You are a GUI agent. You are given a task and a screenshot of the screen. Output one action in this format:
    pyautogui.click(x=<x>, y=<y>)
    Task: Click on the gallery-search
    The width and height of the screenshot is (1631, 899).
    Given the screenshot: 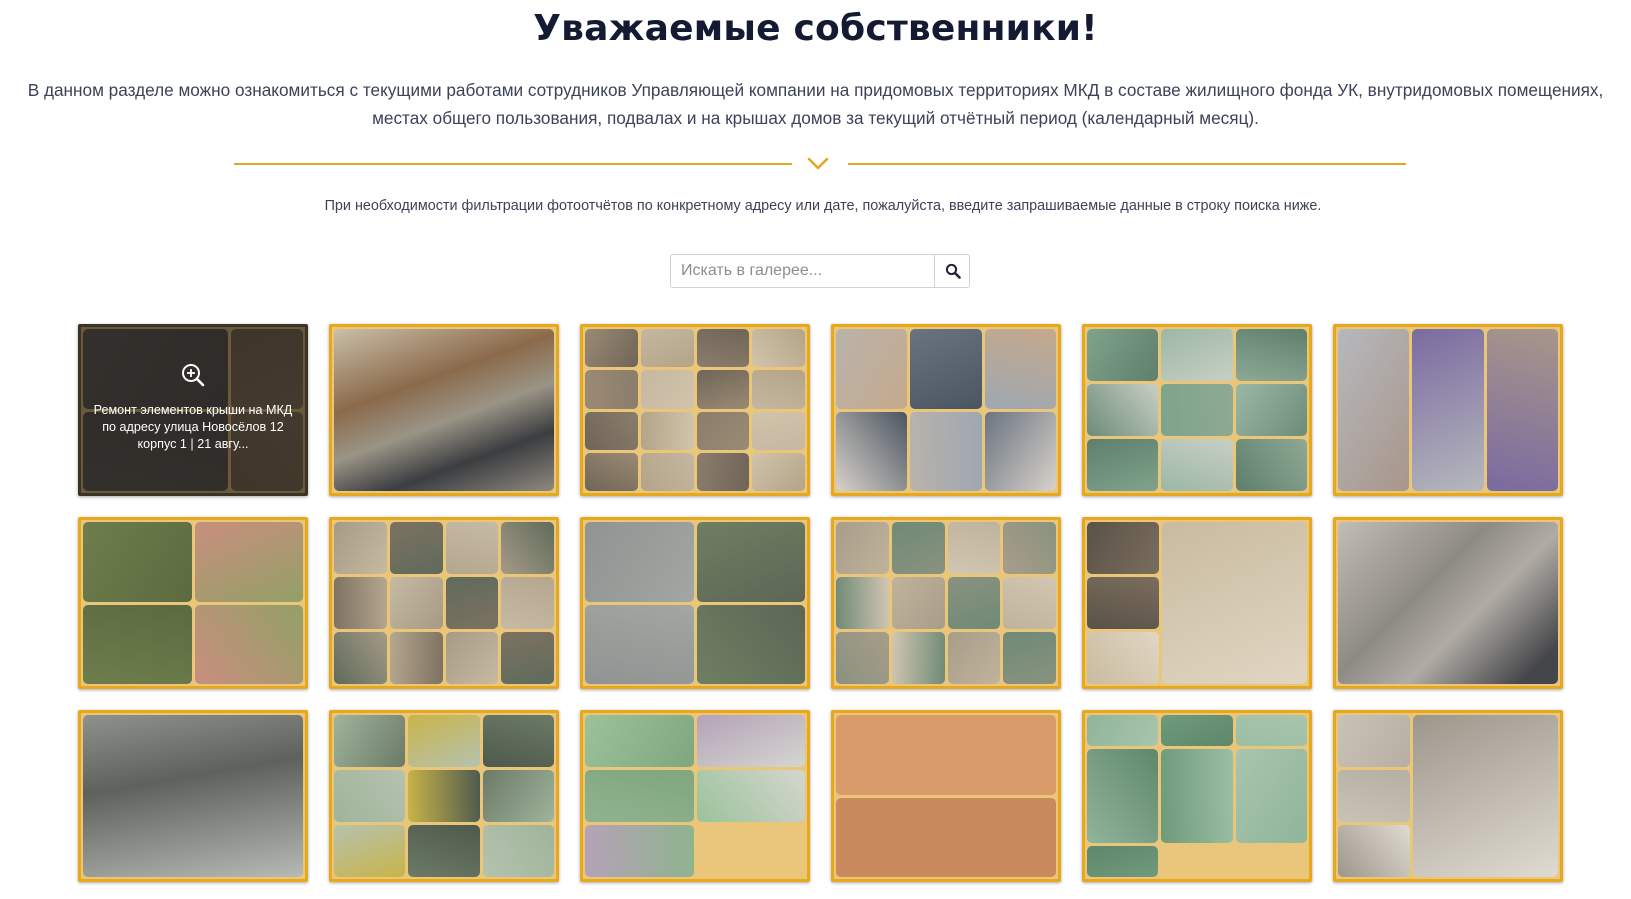 What is the action you would take?
    pyautogui.click(x=820, y=271)
    